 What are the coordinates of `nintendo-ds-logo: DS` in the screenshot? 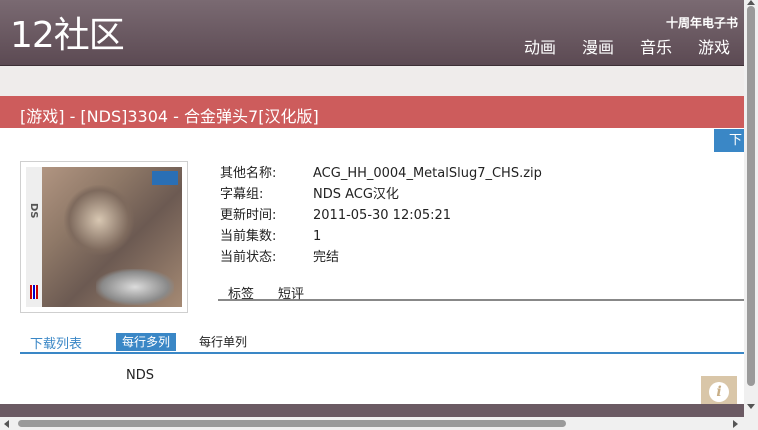 It's located at (33, 211).